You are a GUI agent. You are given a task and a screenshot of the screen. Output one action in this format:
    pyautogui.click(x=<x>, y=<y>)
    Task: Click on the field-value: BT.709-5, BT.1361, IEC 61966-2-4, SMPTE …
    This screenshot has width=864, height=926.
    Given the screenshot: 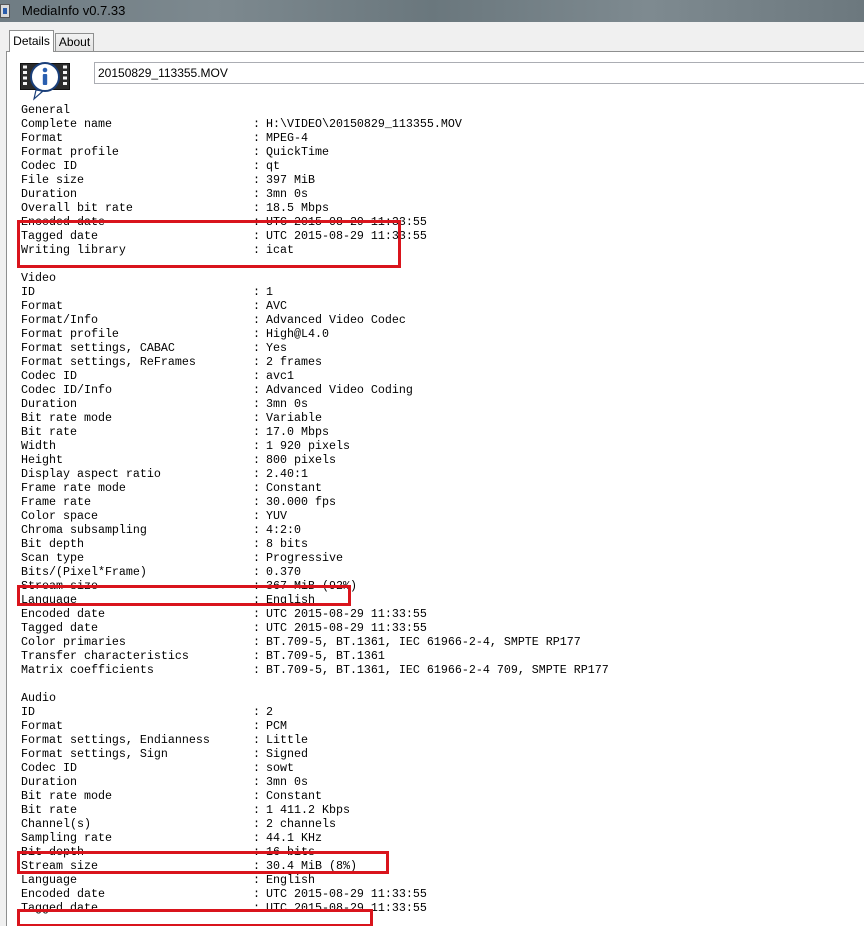 What is the action you would take?
    pyautogui.click(x=423, y=642)
    